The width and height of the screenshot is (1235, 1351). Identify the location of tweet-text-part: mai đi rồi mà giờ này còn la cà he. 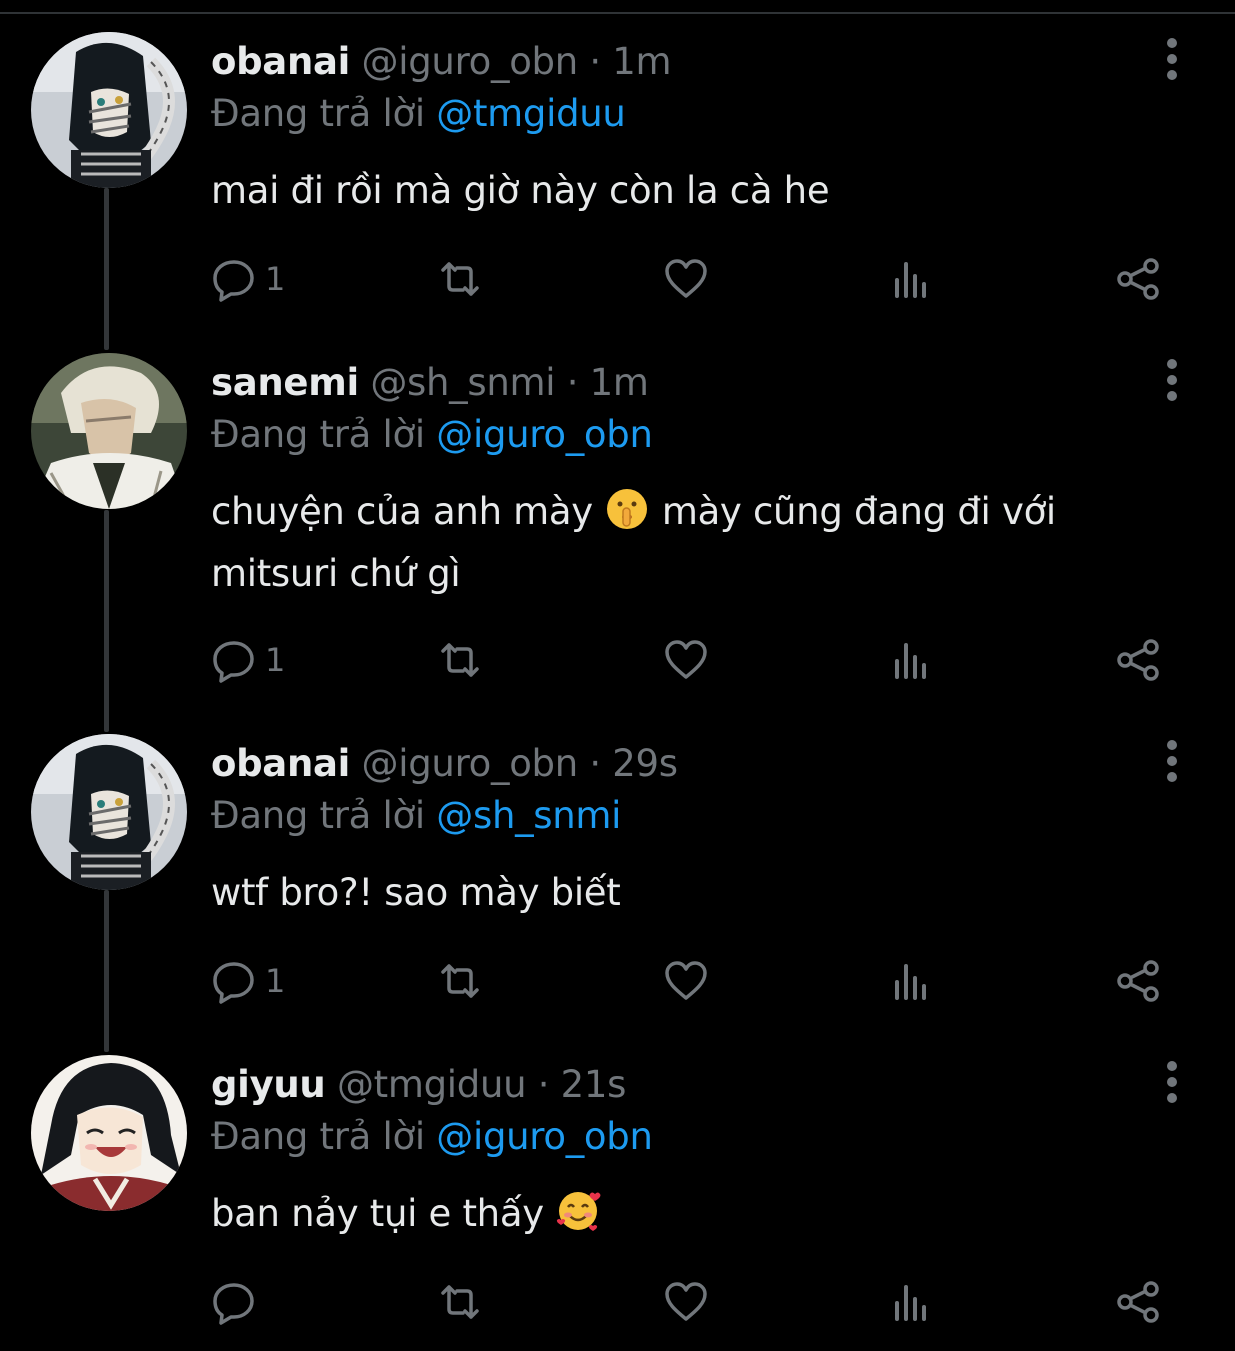
(520, 190).